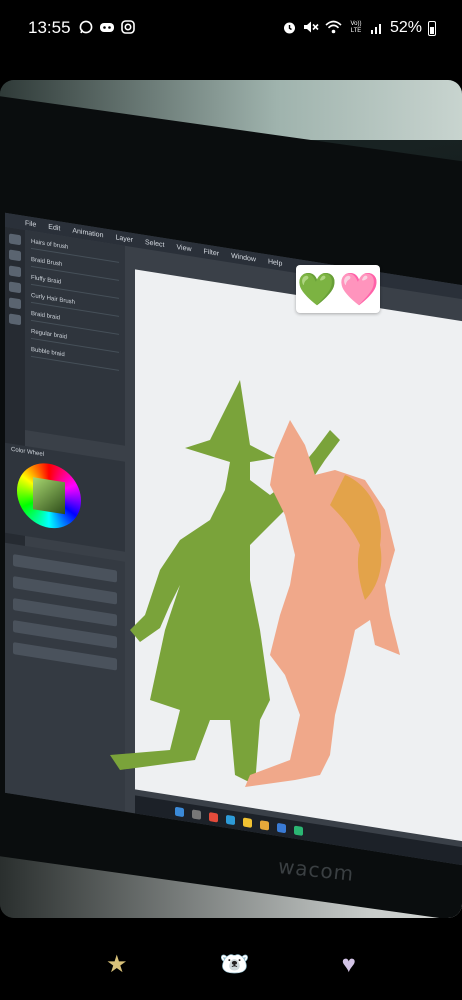 The width and height of the screenshot is (462, 1000). I want to click on pink-heart-emoji: 🩷, so click(359, 289).